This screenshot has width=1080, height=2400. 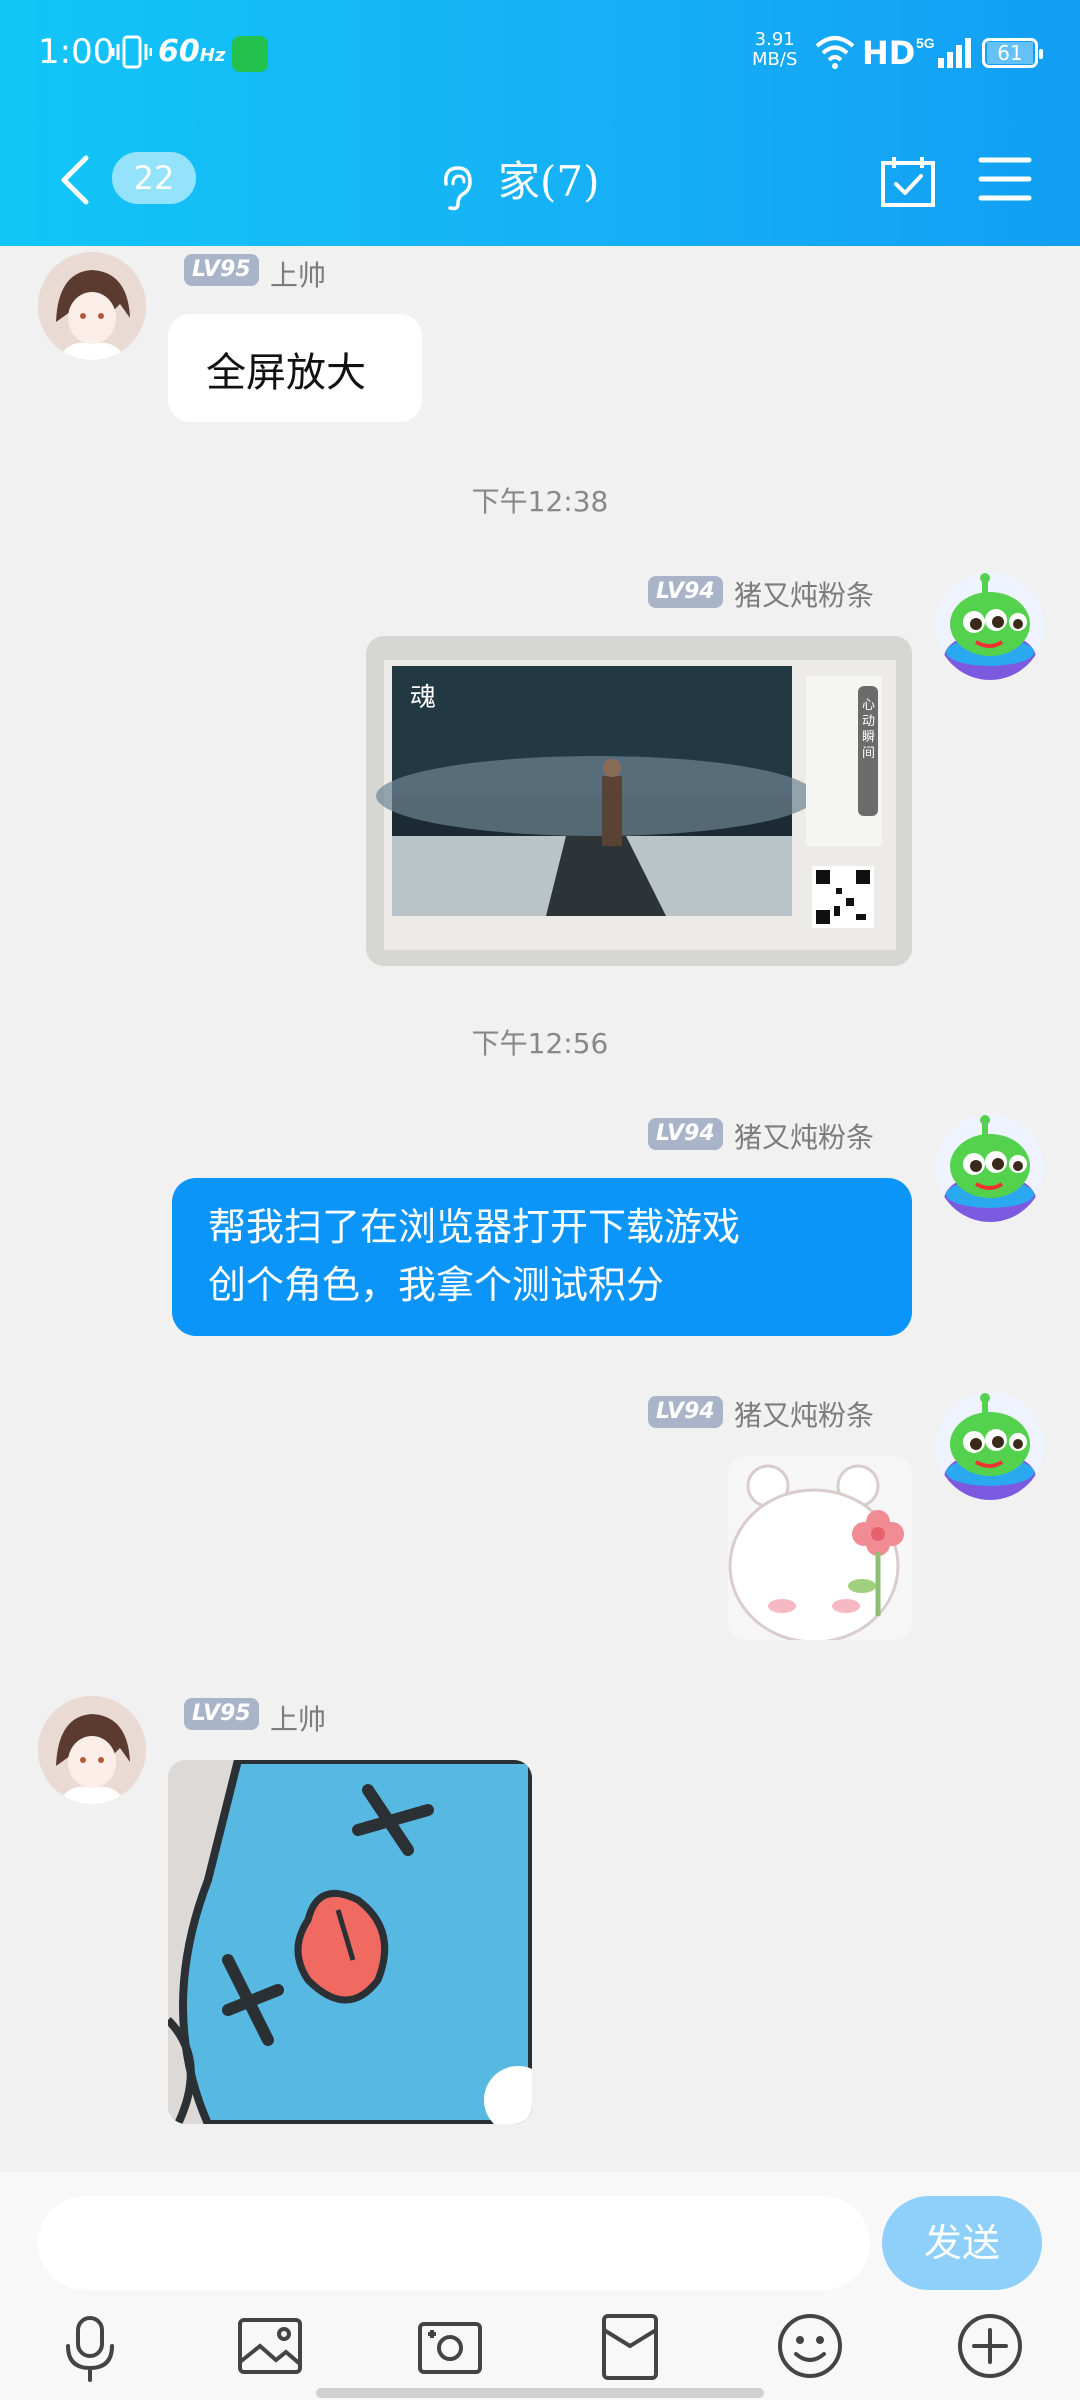 What do you see at coordinates (454, 2243) in the screenshot?
I see `message-input` at bounding box center [454, 2243].